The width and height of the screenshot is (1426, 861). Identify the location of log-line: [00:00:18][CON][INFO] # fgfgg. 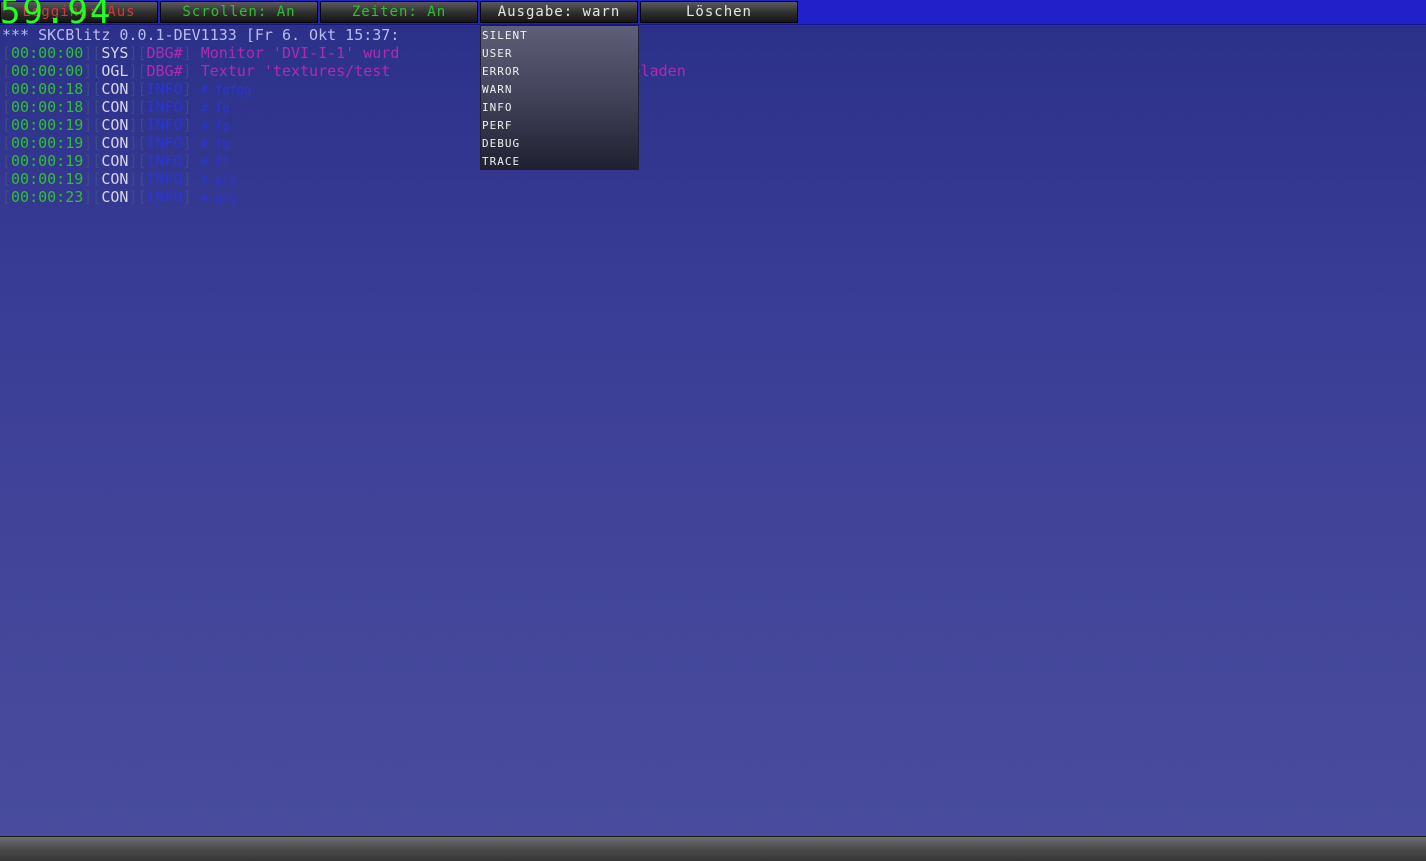
(126, 89).